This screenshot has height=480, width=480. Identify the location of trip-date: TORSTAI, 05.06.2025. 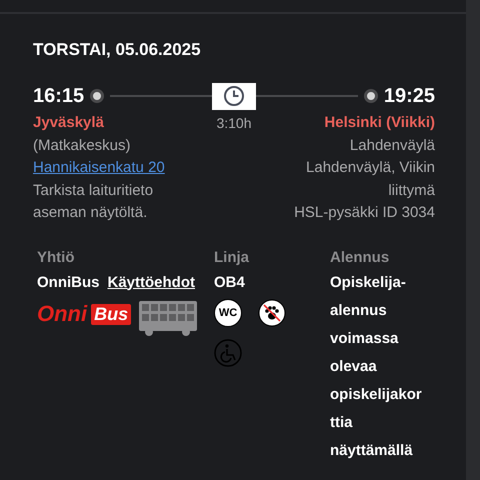
(117, 50).